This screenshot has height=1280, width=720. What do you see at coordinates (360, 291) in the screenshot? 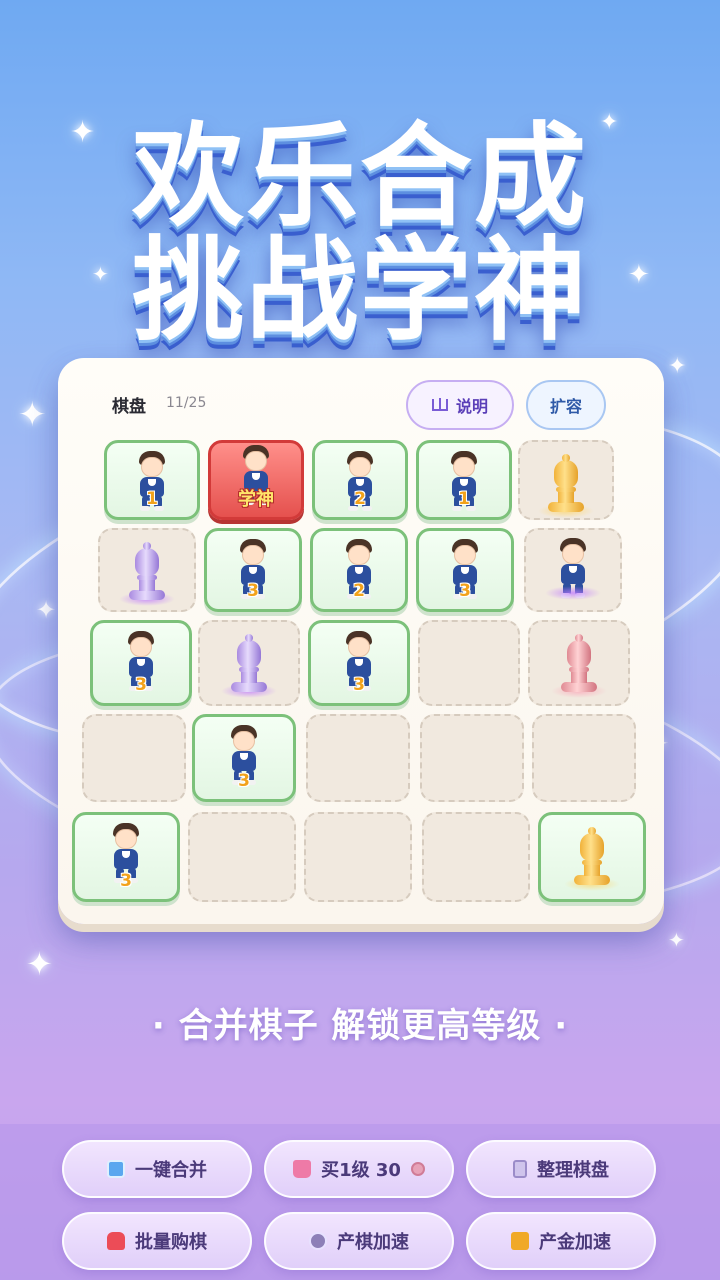
I see `title-line-2: 挑战学神` at bounding box center [360, 291].